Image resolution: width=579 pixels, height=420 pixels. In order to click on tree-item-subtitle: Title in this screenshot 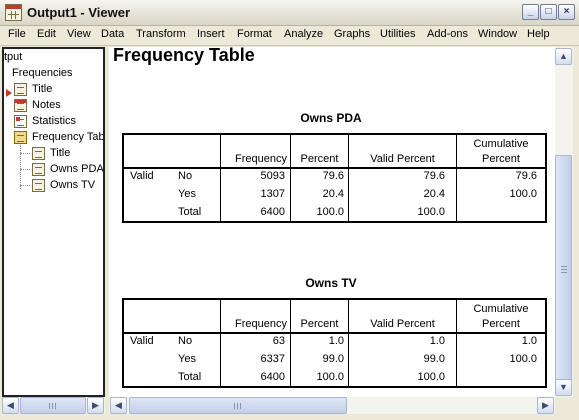, I will do `click(60, 153)`.